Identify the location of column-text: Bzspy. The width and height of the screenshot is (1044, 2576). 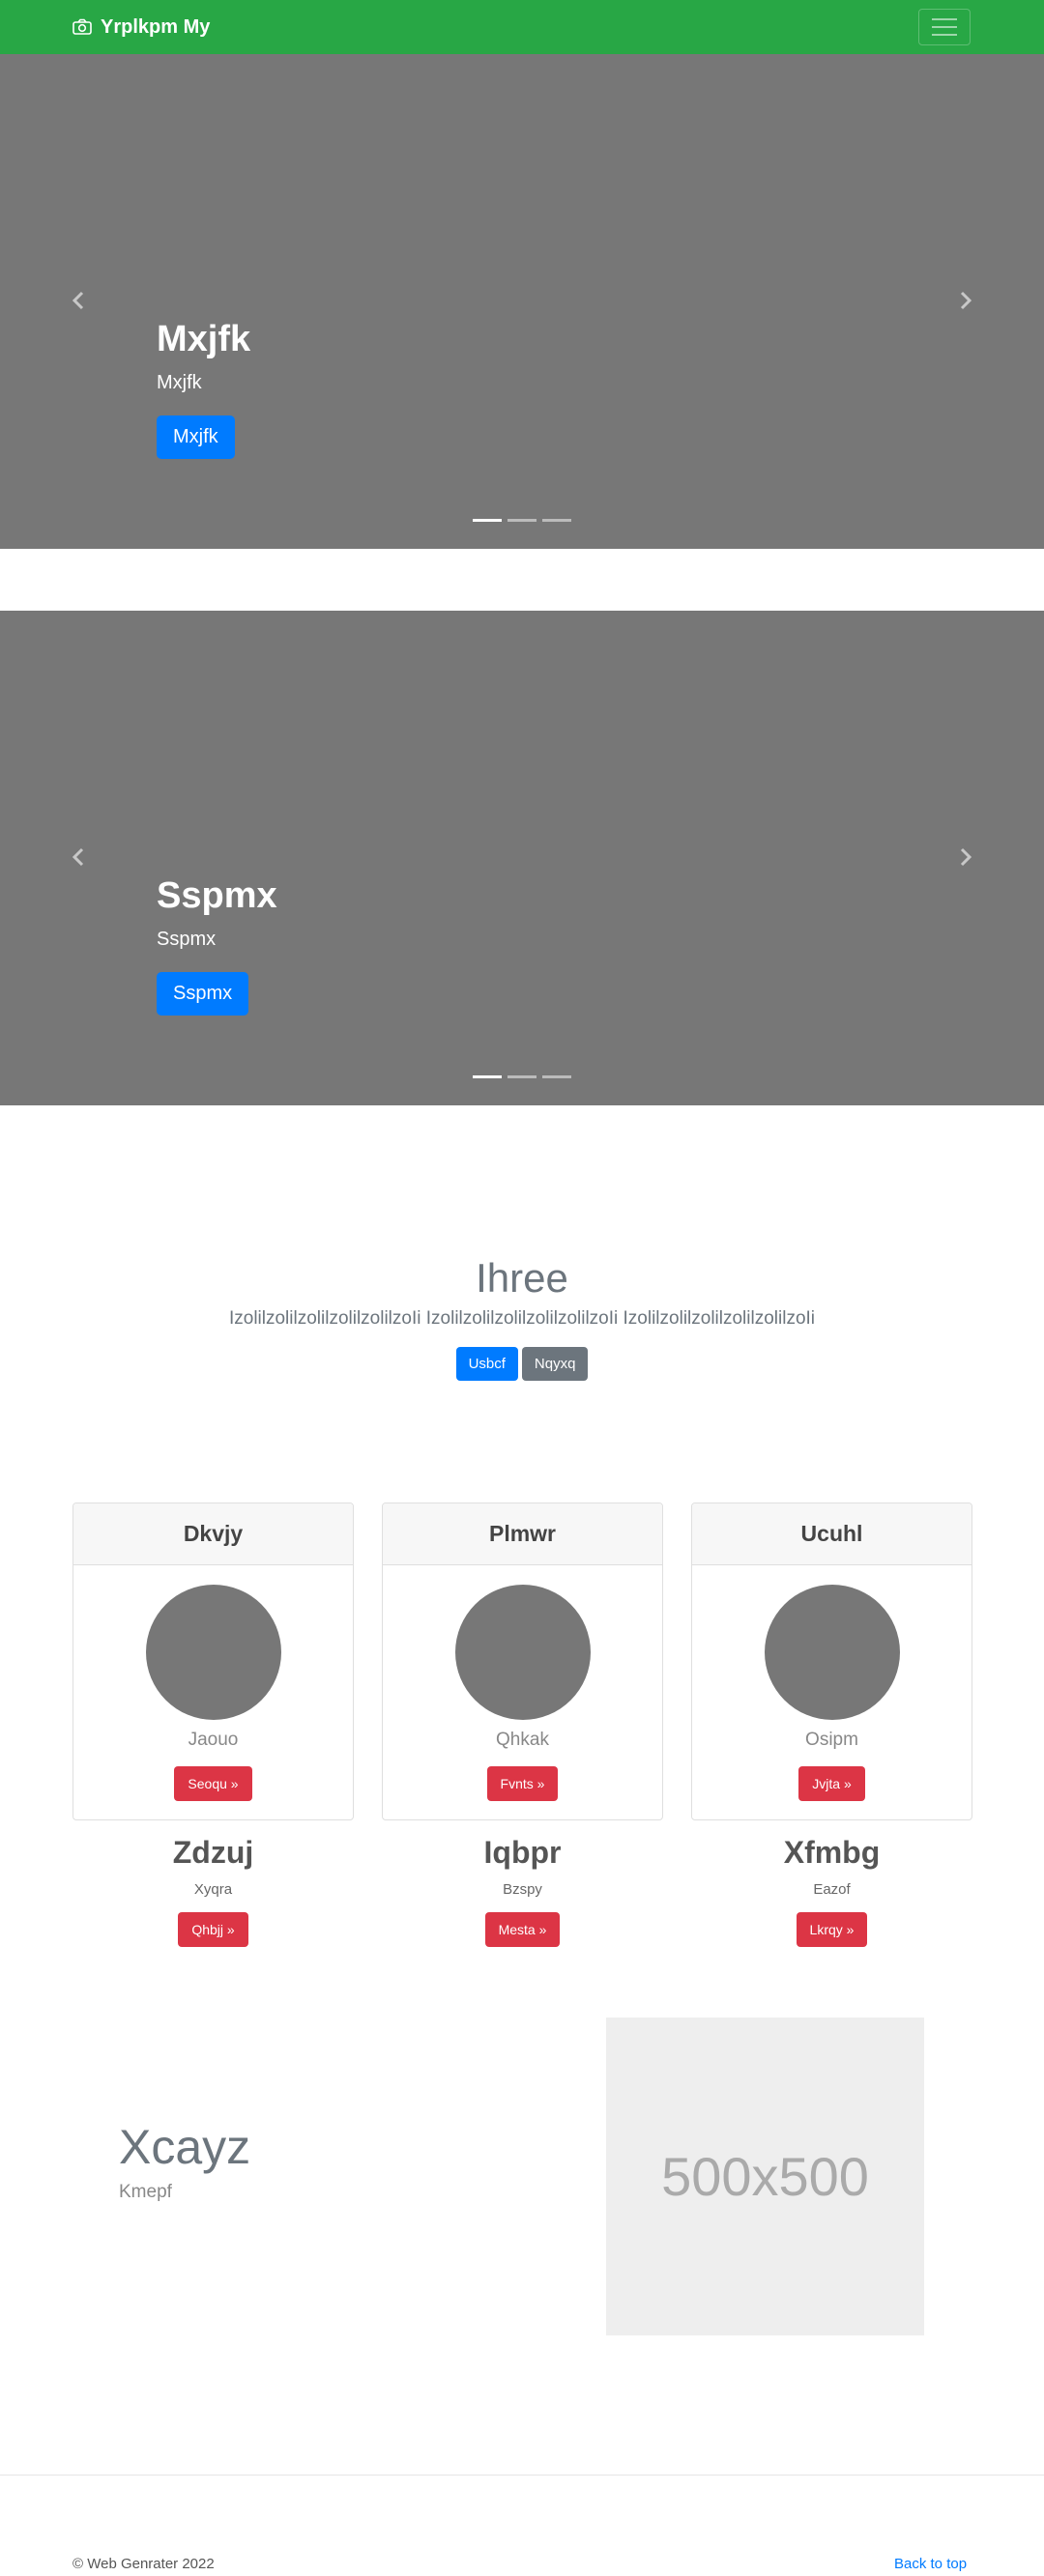
(522, 1890).